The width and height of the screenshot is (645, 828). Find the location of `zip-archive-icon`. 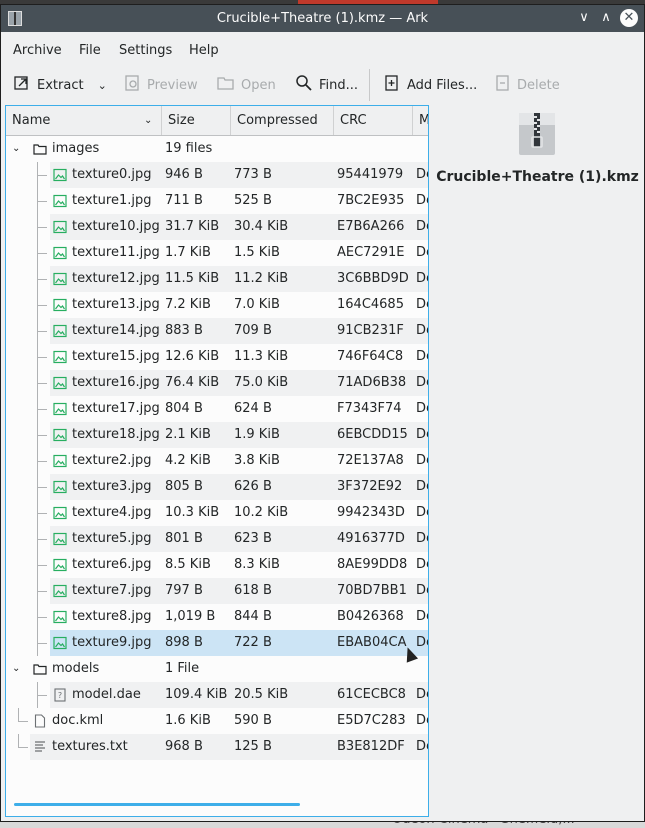

zip-archive-icon is located at coordinates (537, 134).